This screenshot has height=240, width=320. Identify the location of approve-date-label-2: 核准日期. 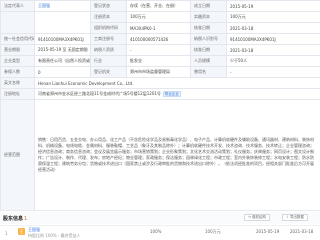
(208, 28).